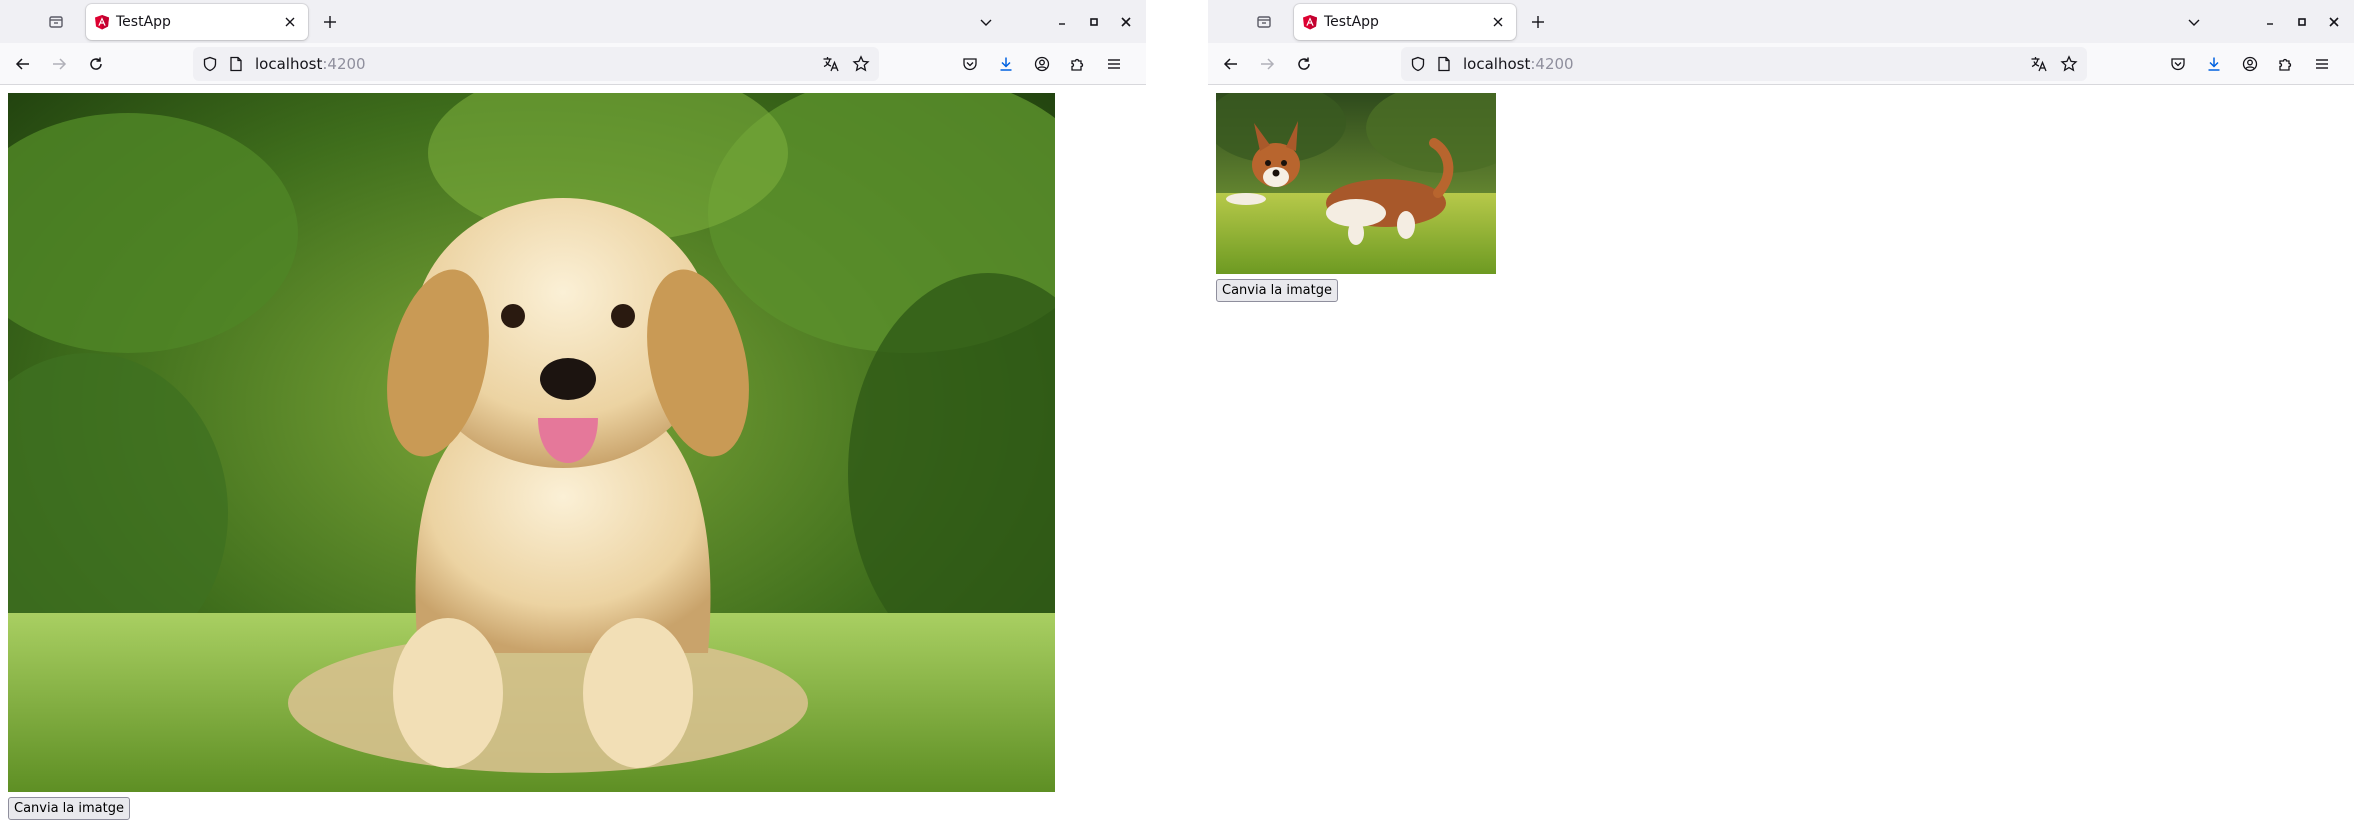 This screenshot has height=831, width=2354. What do you see at coordinates (1356, 183) in the screenshot?
I see `corgi-puppy-running-photo` at bounding box center [1356, 183].